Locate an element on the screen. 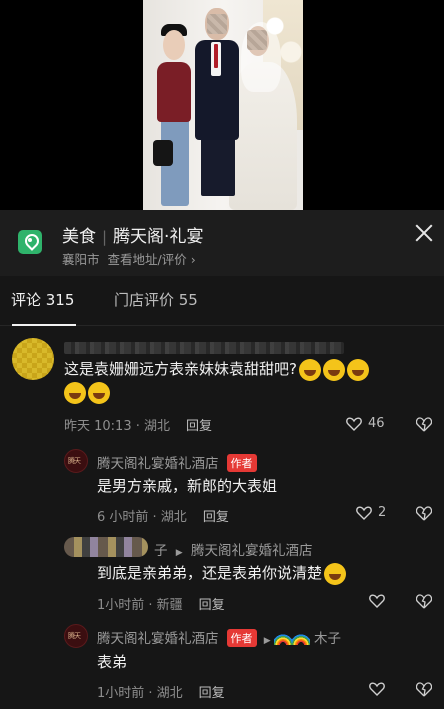 The image size is (444, 709). reply-author-line: 子 ▶ 腾天阁礼宴婚礼酒店 is located at coordinates (233, 549).